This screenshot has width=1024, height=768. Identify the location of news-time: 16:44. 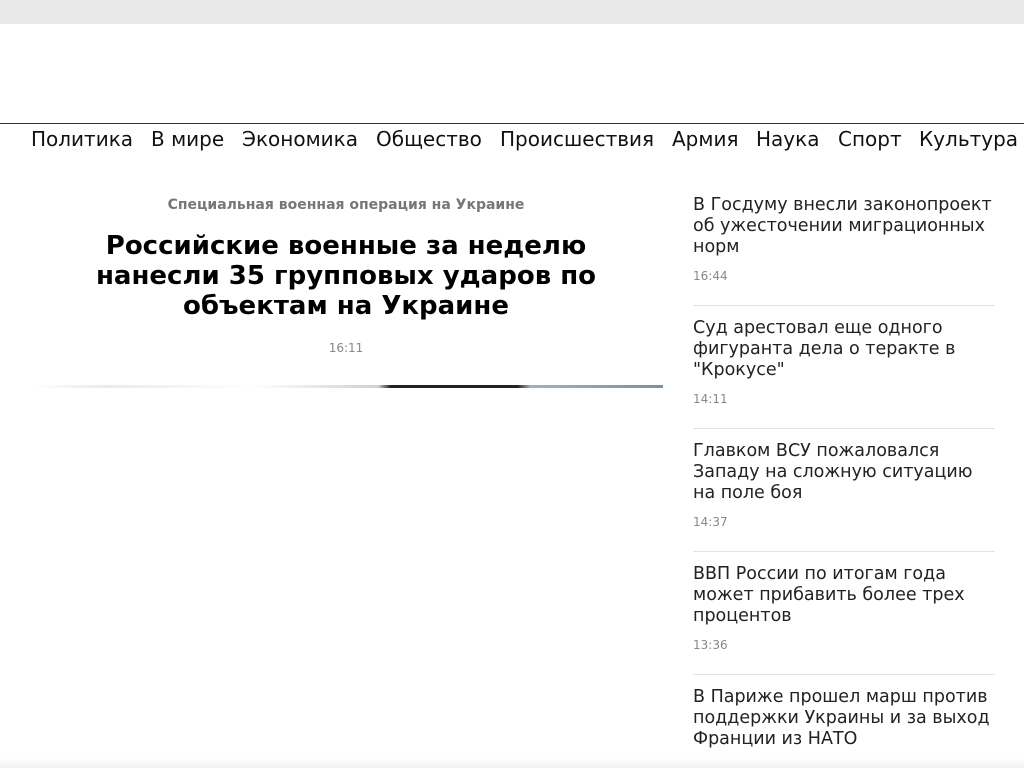
(710, 276).